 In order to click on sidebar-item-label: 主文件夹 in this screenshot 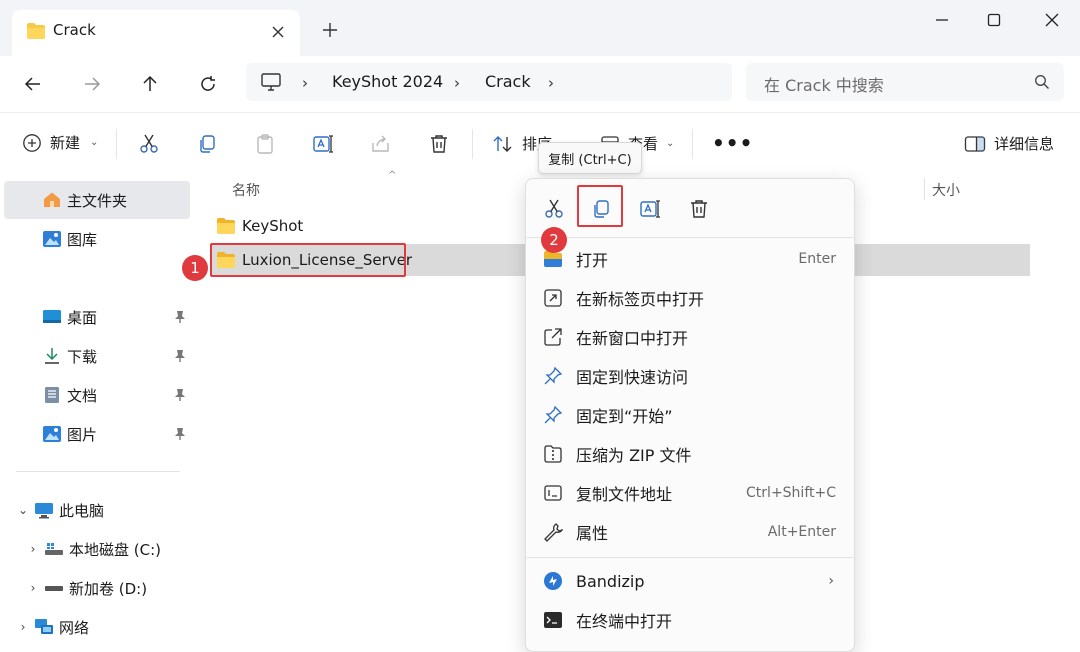, I will do `click(97, 200)`.